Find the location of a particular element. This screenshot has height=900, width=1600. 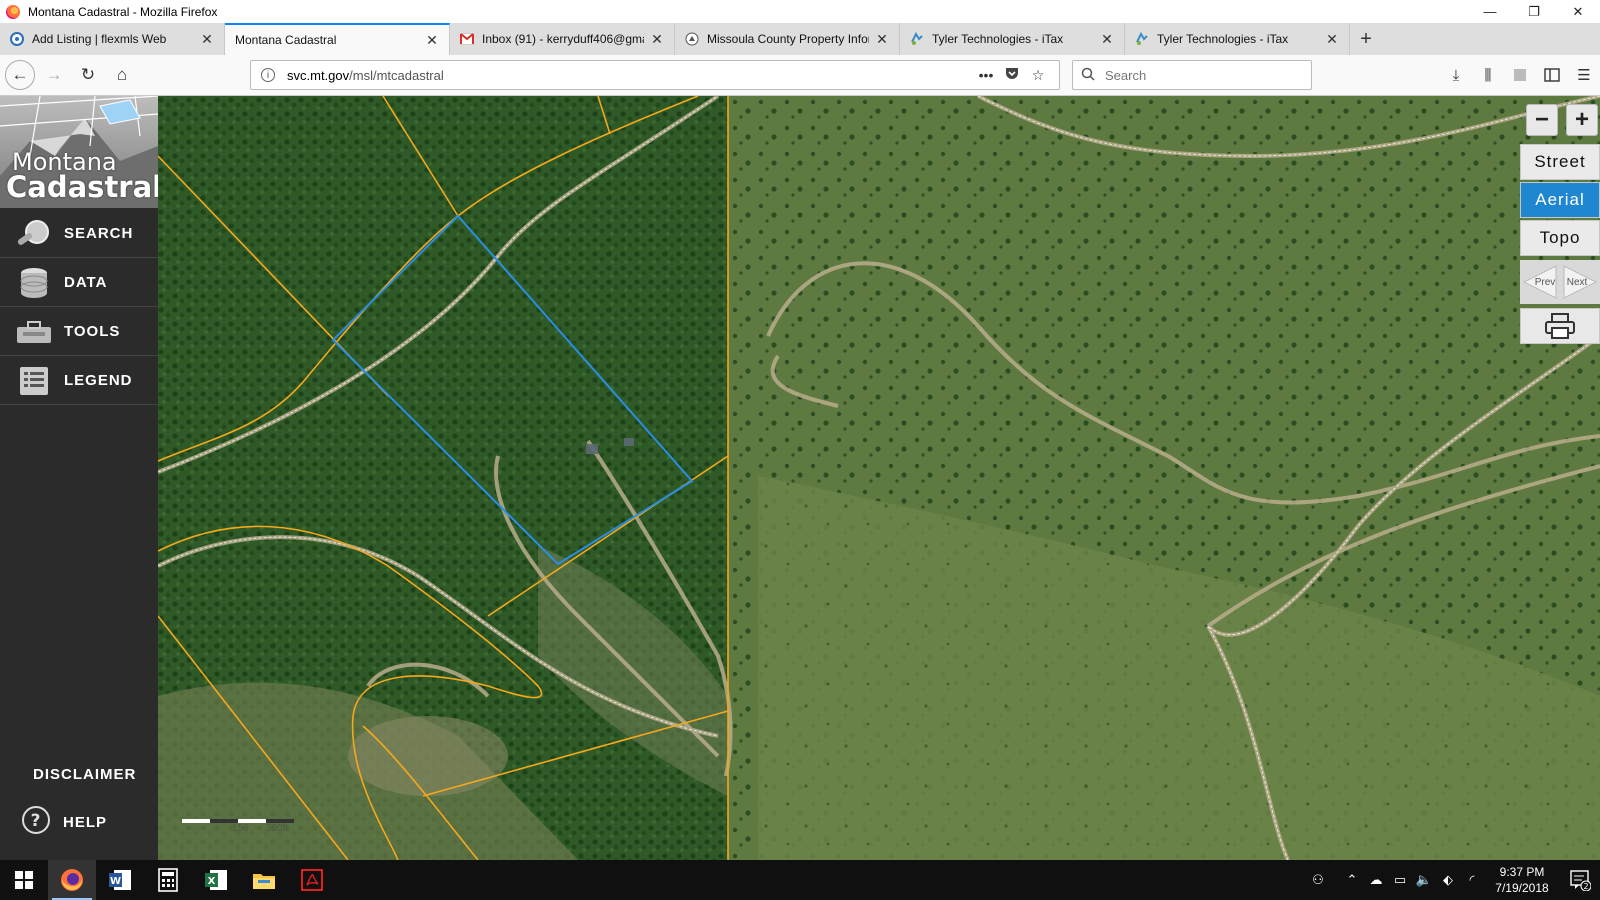

taskbar-file-explorer is located at coordinates (264, 880).